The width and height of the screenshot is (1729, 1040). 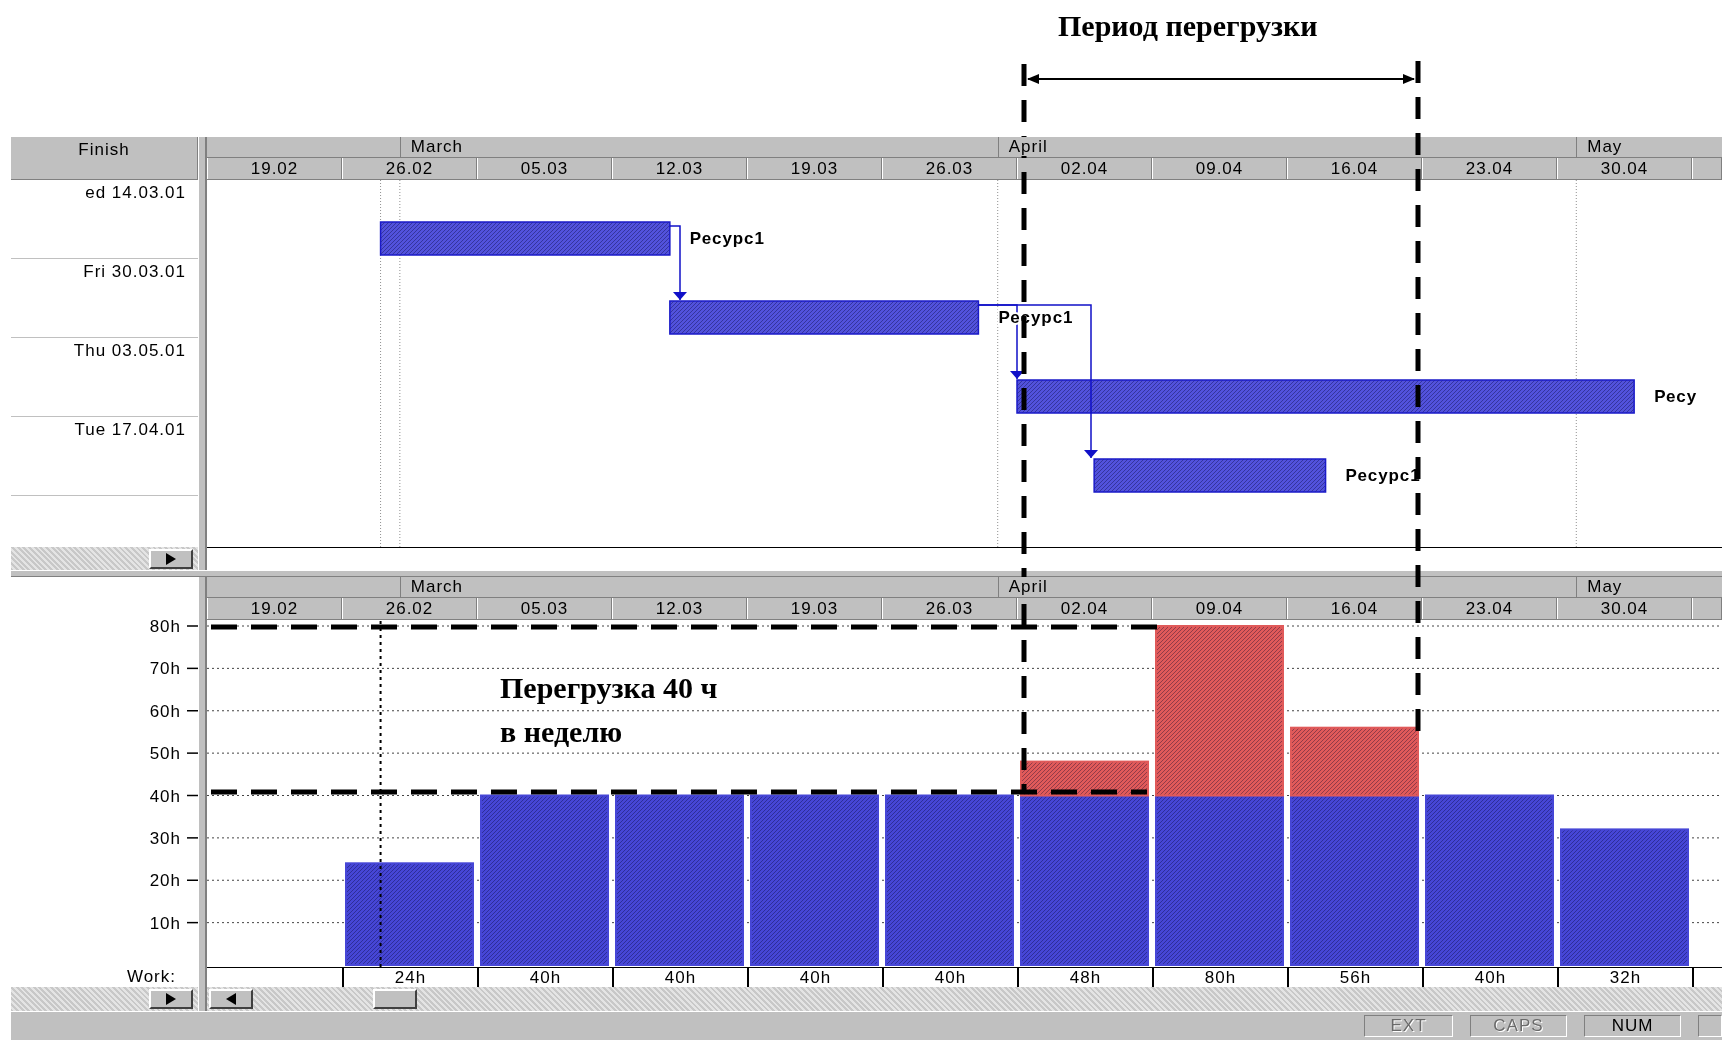 I want to click on column-header: Finish, so click(x=104, y=158).